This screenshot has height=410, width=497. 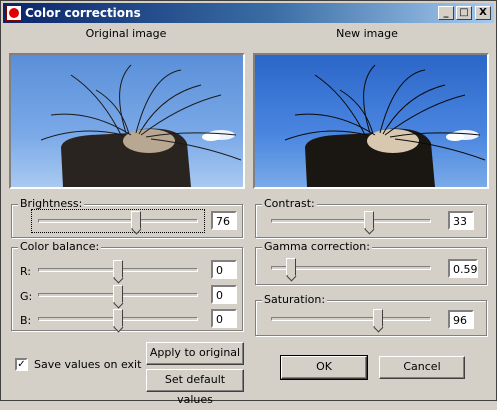 What do you see at coordinates (378, 318) in the screenshot?
I see `saturation-thumb` at bounding box center [378, 318].